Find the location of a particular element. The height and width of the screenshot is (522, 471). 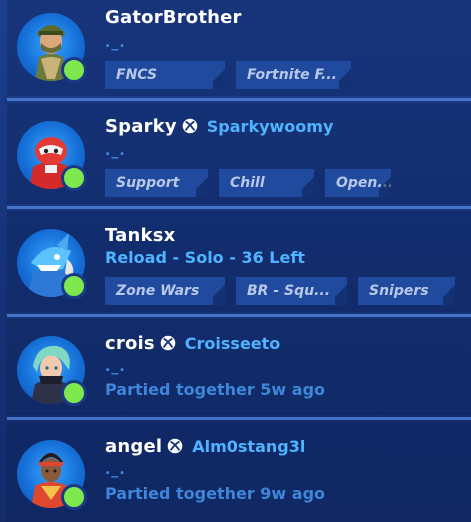

tag: FNCS is located at coordinates (165, 75).